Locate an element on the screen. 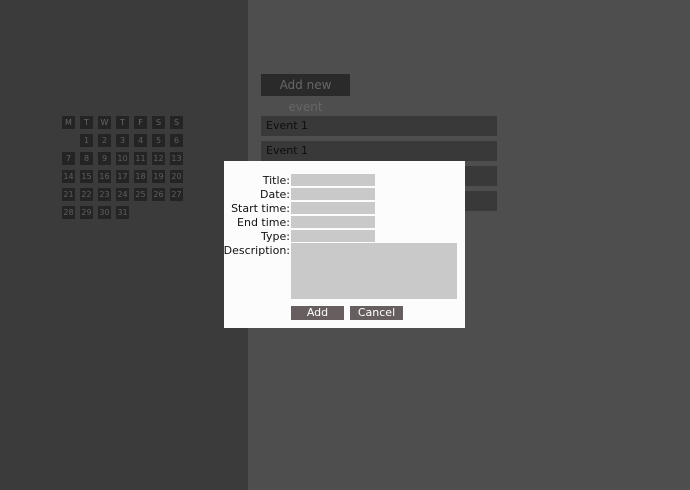 The image size is (690, 490). calendar-day: 14 is located at coordinates (68, 176).